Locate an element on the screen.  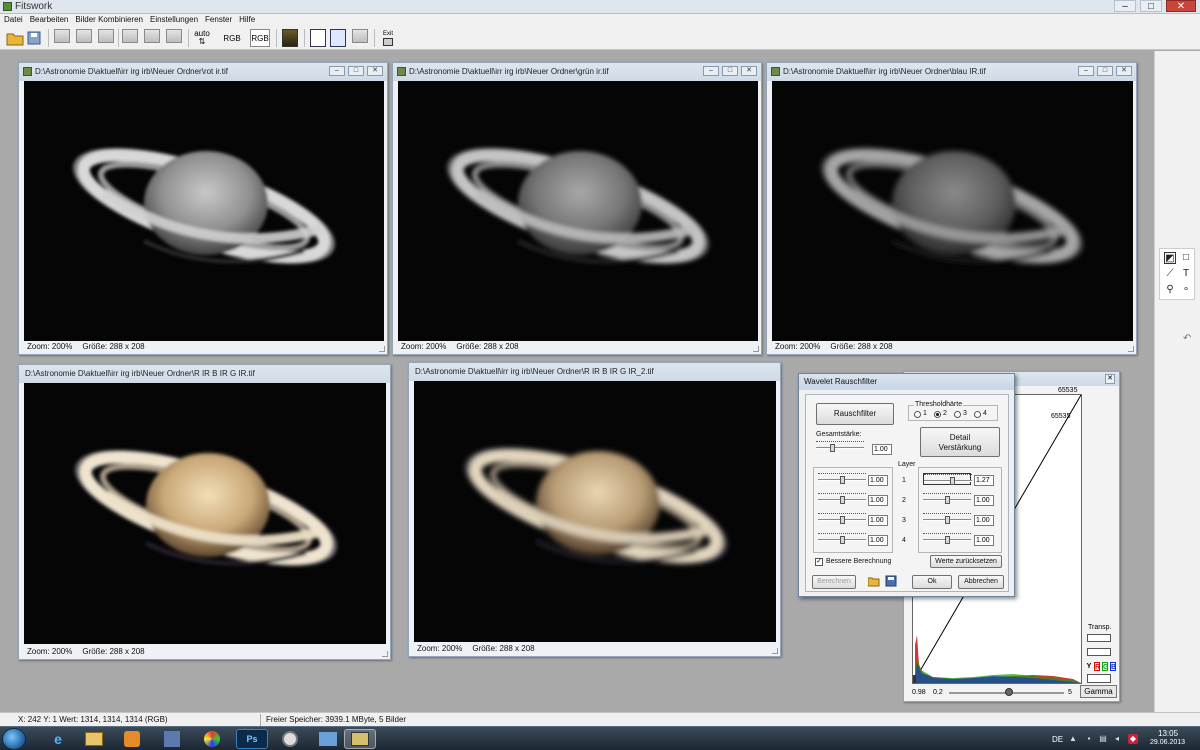
image-icon is located at coordinates (290, 38).